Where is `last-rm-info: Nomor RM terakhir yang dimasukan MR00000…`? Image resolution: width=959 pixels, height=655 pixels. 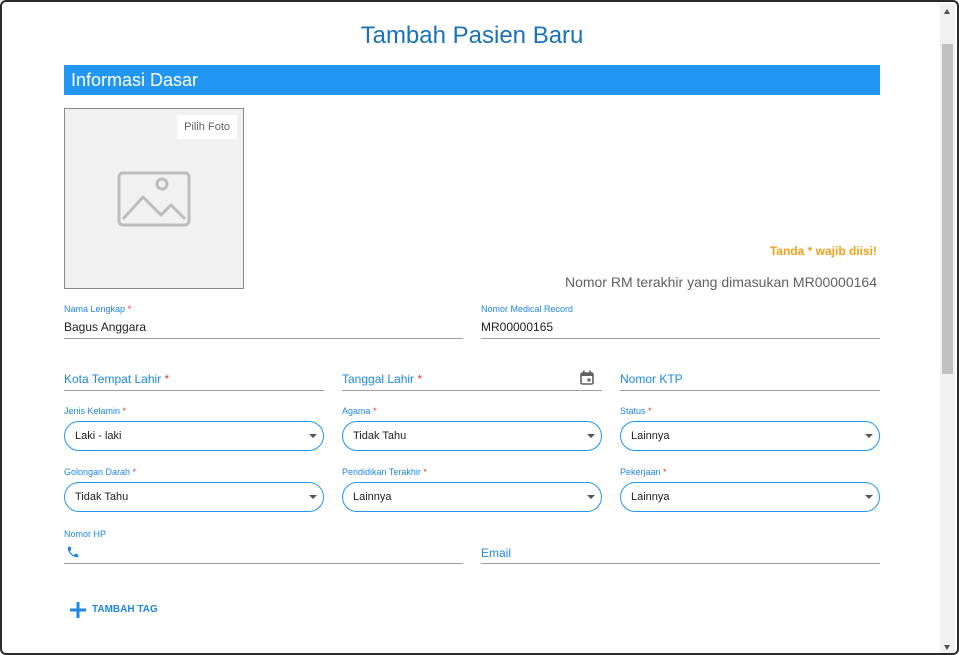 last-rm-info: Nomor RM terakhir yang dimasukan MR00000… is located at coordinates (720, 282).